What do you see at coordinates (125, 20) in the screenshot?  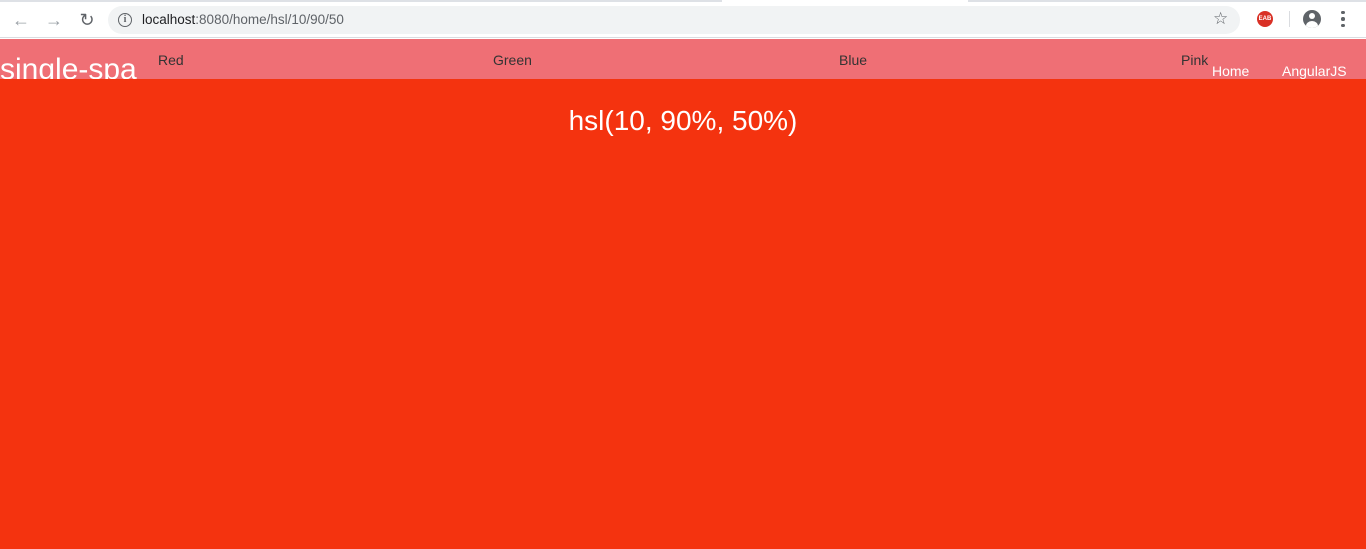 I see `info-icon: i` at bounding box center [125, 20].